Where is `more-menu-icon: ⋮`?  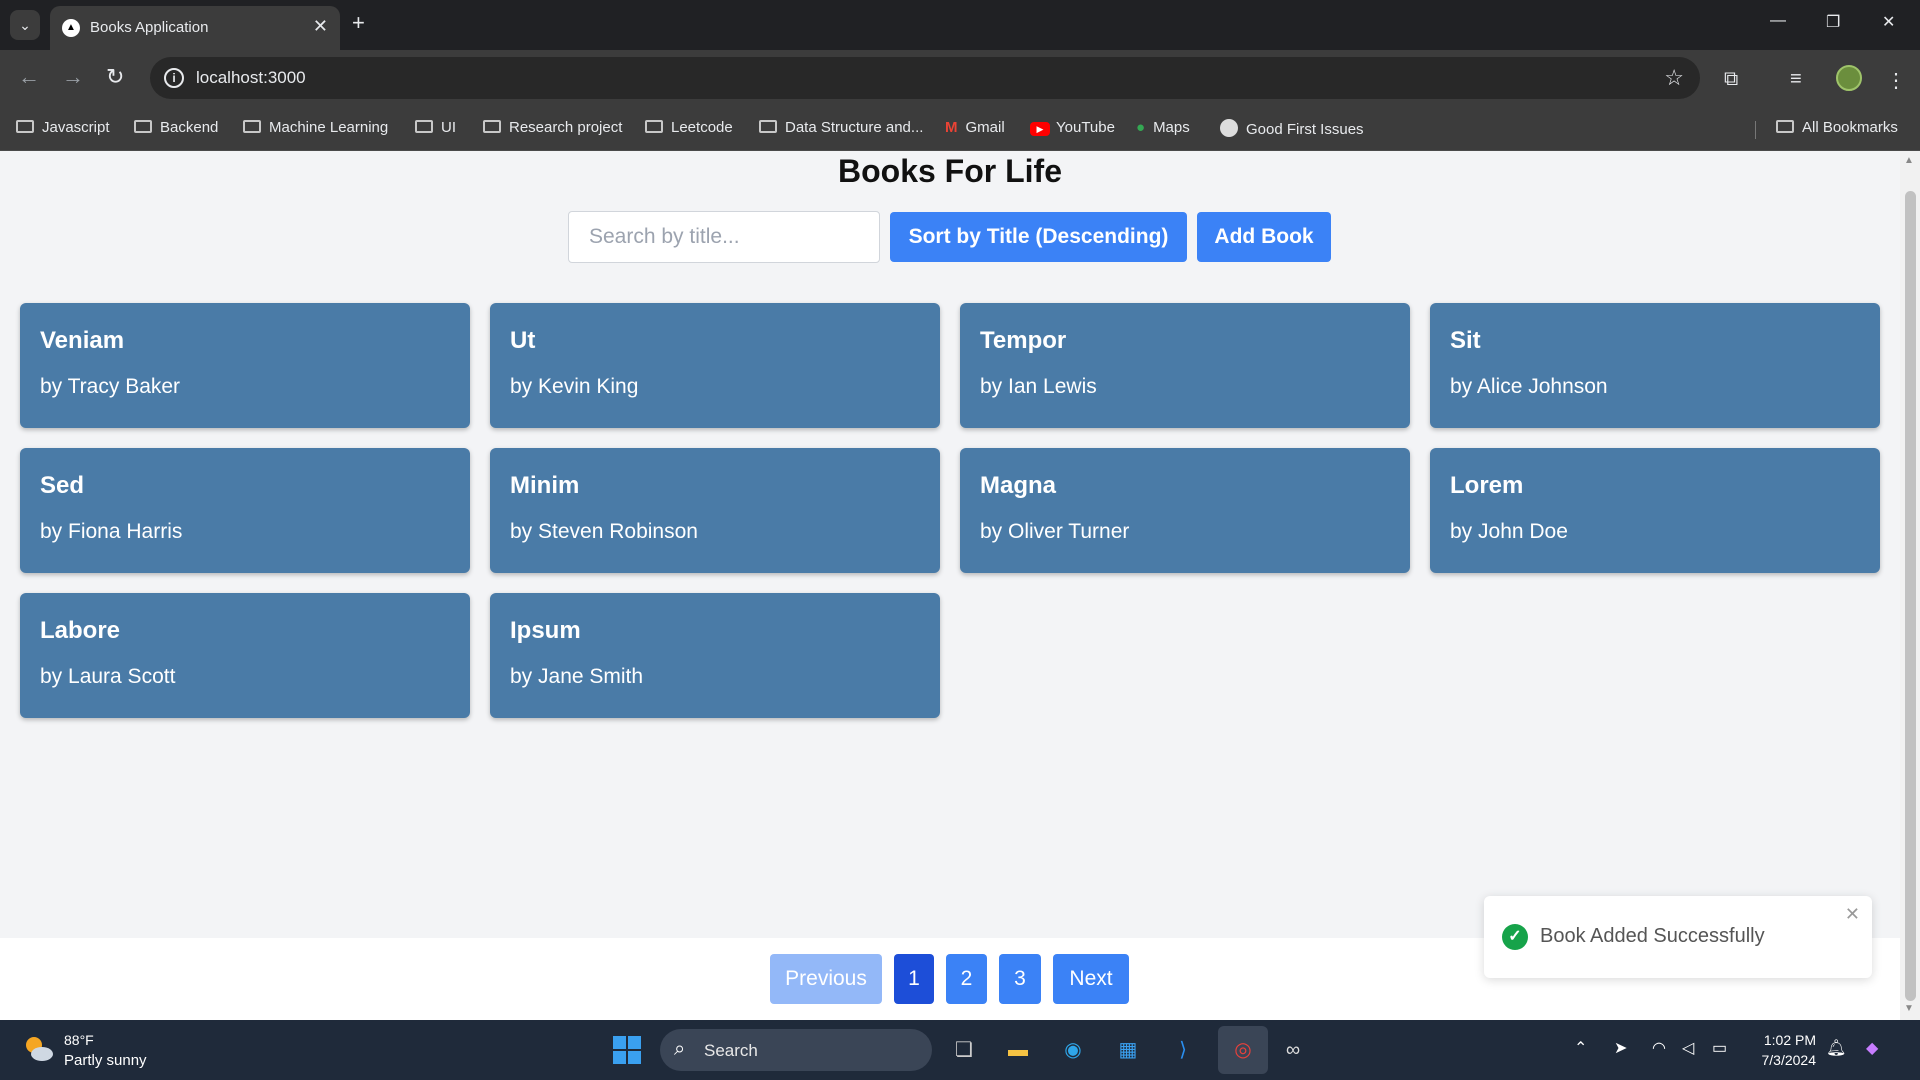 more-menu-icon: ⋮ is located at coordinates (1896, 80).